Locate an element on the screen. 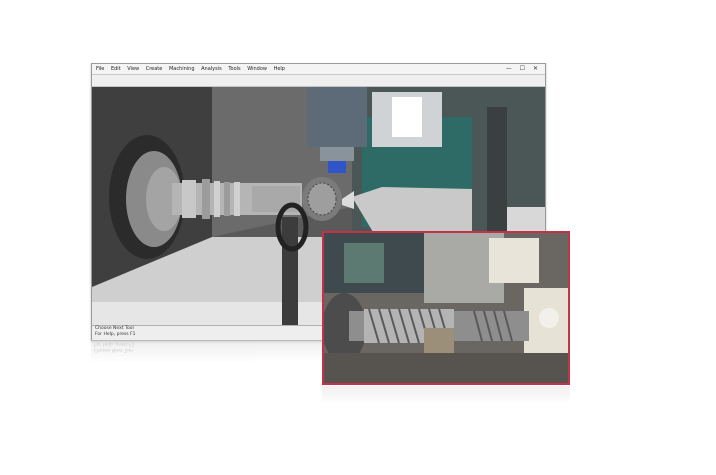 The height and width of the screenshot is (475, 716). menu-edit: Edit is located at coordinates (116, 69).